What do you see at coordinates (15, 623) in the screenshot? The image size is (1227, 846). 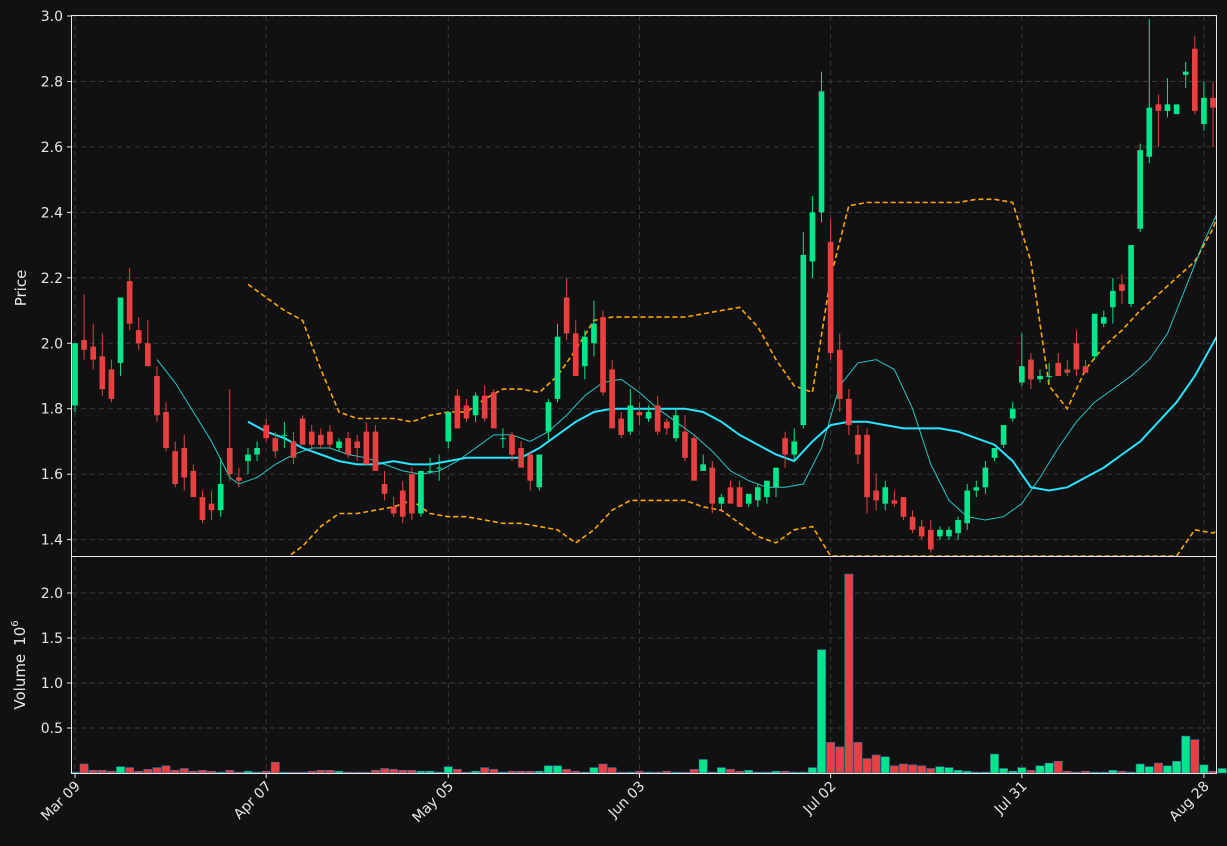 I see `volume-axis-label-exponent: 6` at bounding box center [15, 623].